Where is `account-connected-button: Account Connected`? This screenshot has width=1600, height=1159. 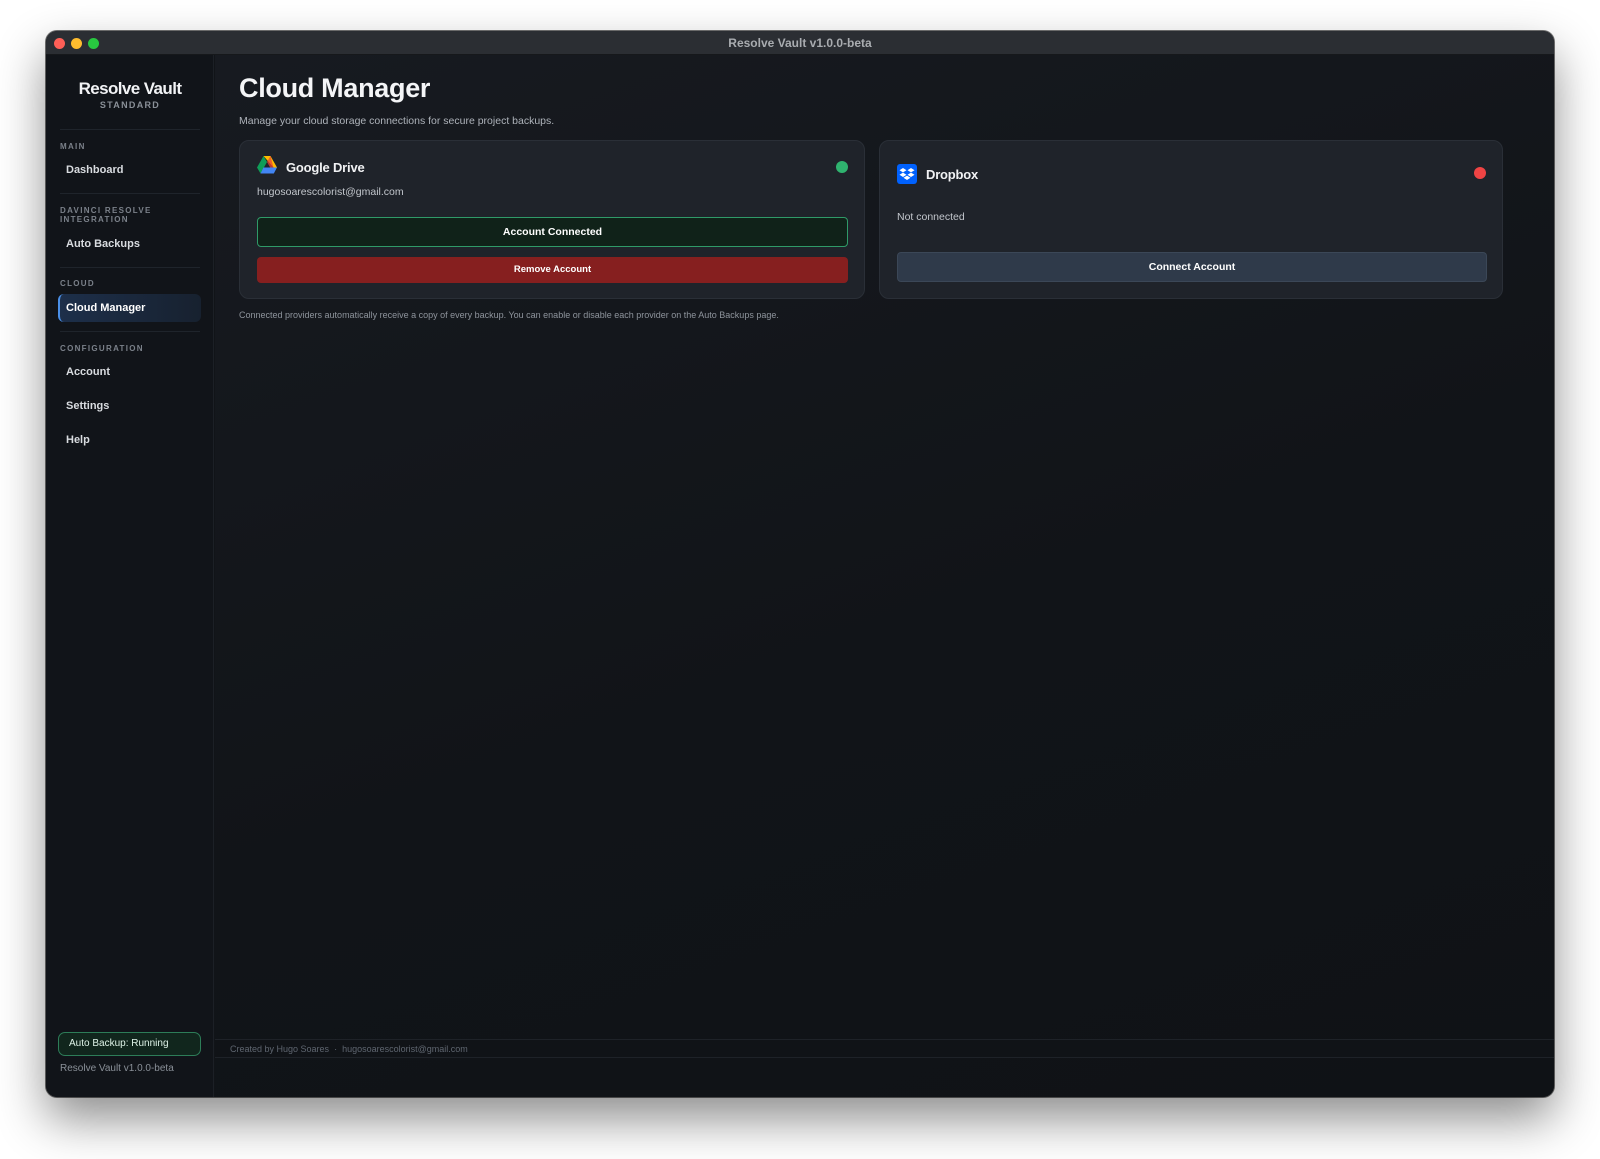 account-connected-button: Account Connected is located at coordinates (552, 232).